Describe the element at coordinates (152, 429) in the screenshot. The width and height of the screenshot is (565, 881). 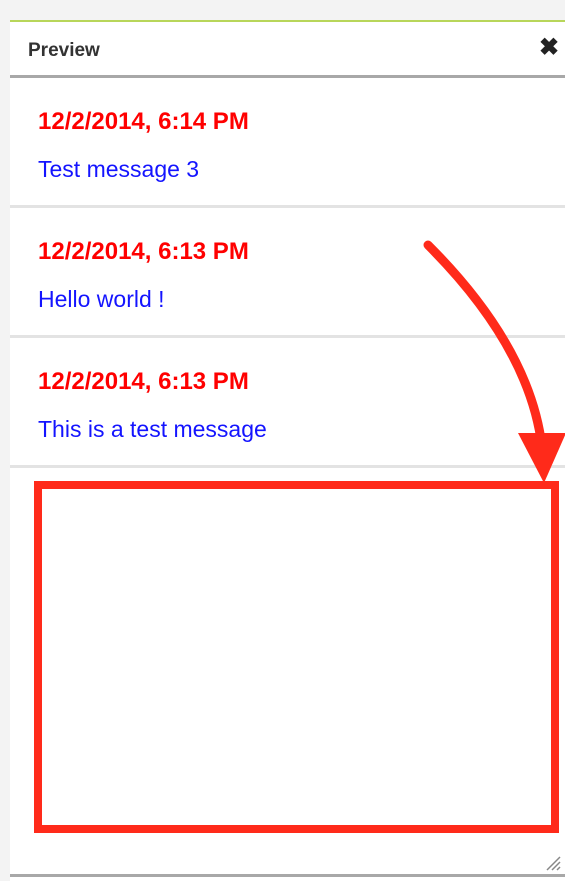
I see `message-text: This is a test message` at that location.